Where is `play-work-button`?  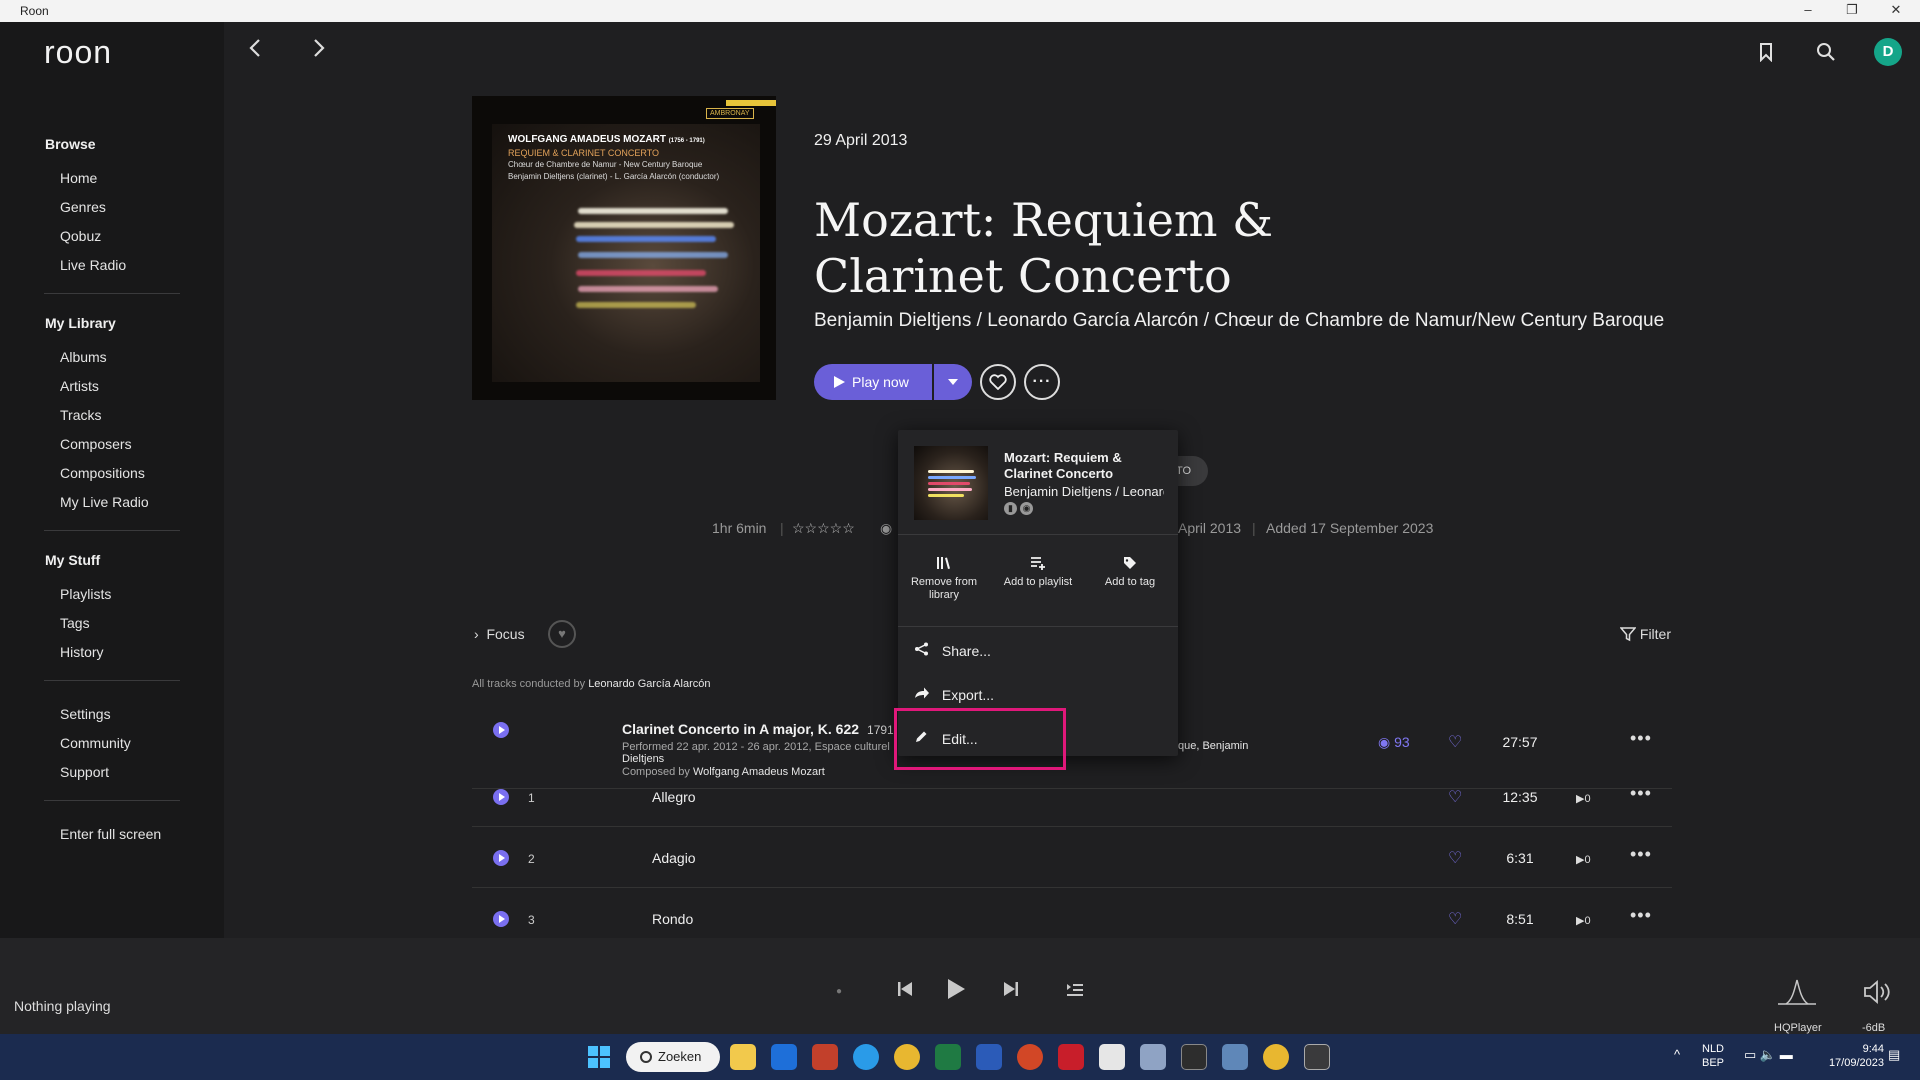 play-work-button is located at coordinates (501, 730).